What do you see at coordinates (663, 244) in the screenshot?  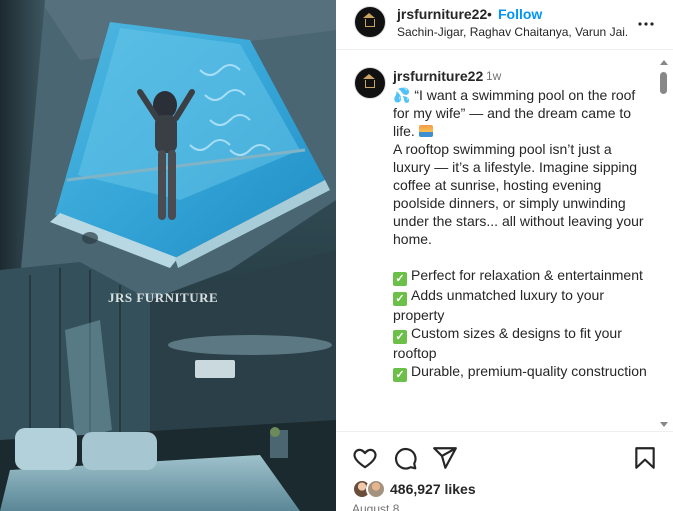 I see `caption-scrollbar` at bounding box center [663, 244].